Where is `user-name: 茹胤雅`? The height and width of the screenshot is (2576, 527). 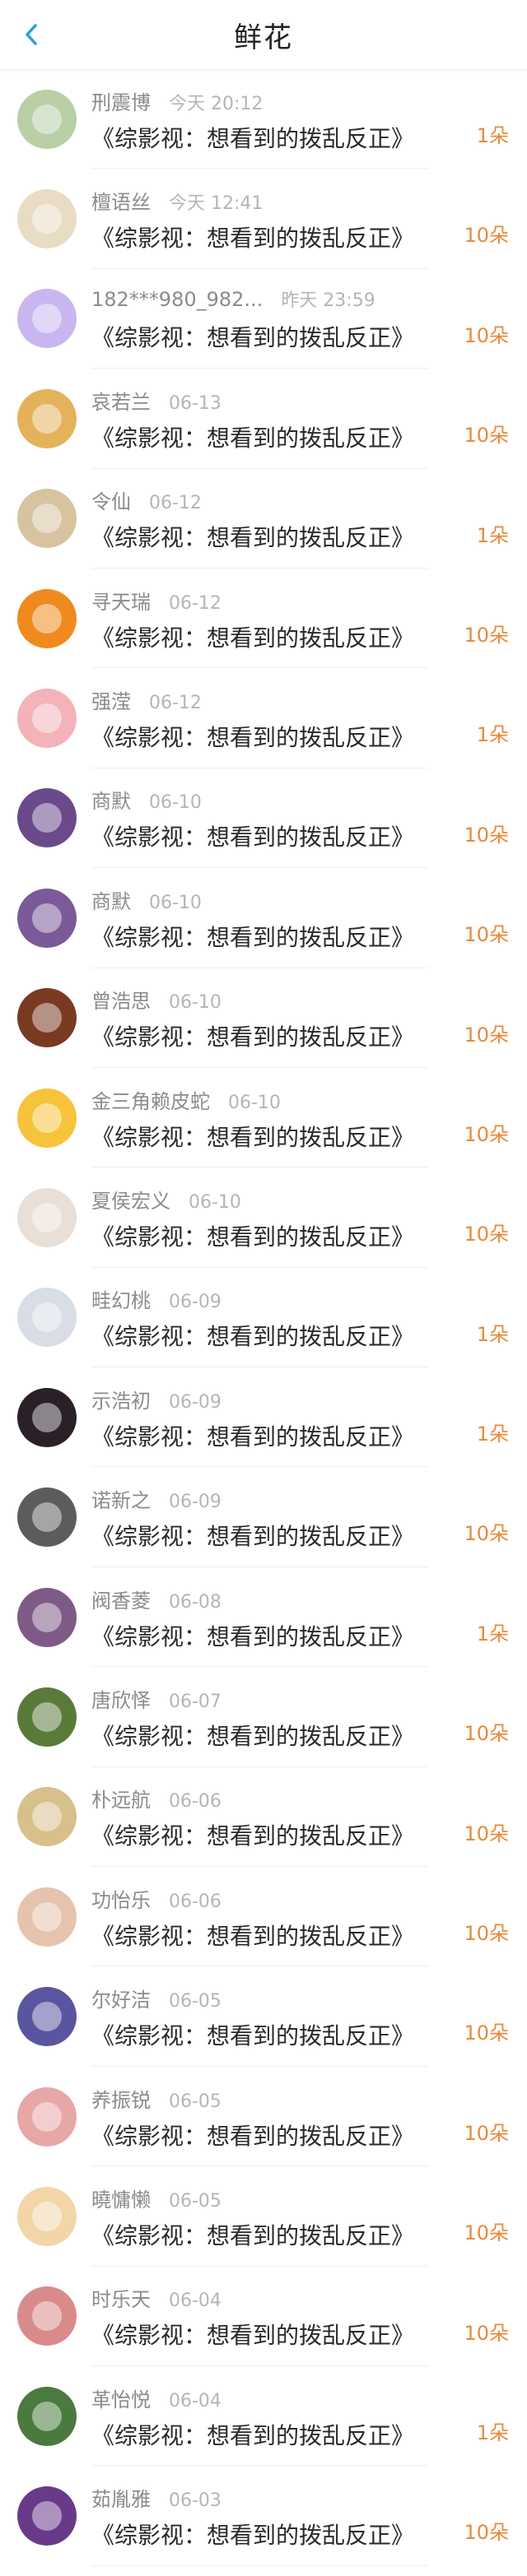
user-name: 茹胤雅 is located at coordinates (121, 2497).